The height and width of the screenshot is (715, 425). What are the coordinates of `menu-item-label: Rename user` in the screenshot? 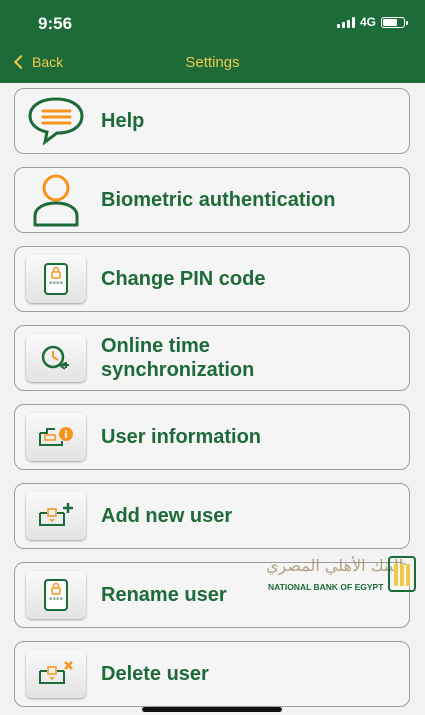 It's located at (164, 595).